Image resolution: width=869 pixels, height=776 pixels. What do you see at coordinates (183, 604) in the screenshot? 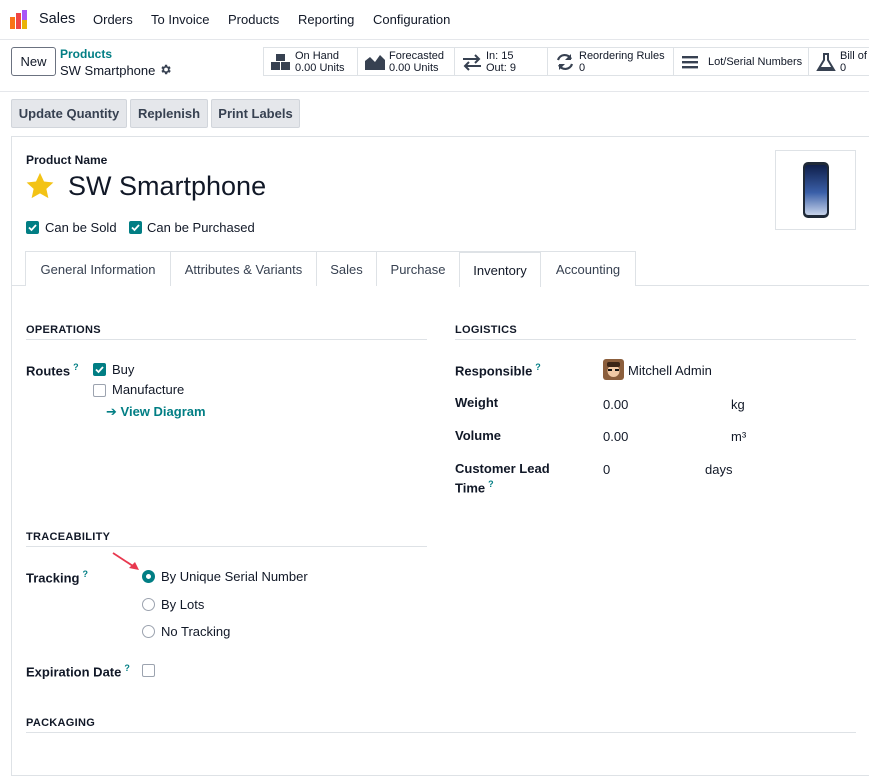
I see `tracking-lots-label: By Lots` at bounding box center [183, 604].